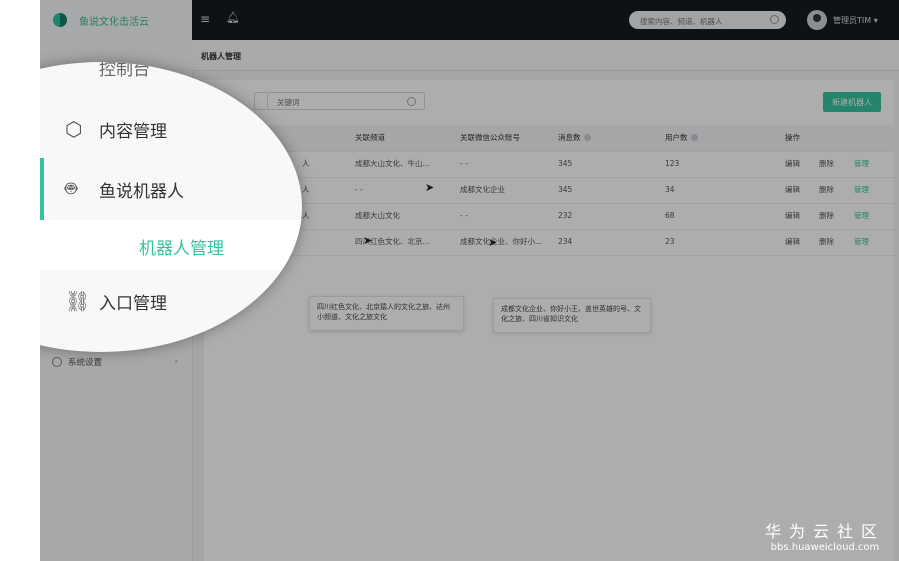 This screenshot has width=899, height=561. I want to click on watermark-title: 华为云社区, so click(824, 531).